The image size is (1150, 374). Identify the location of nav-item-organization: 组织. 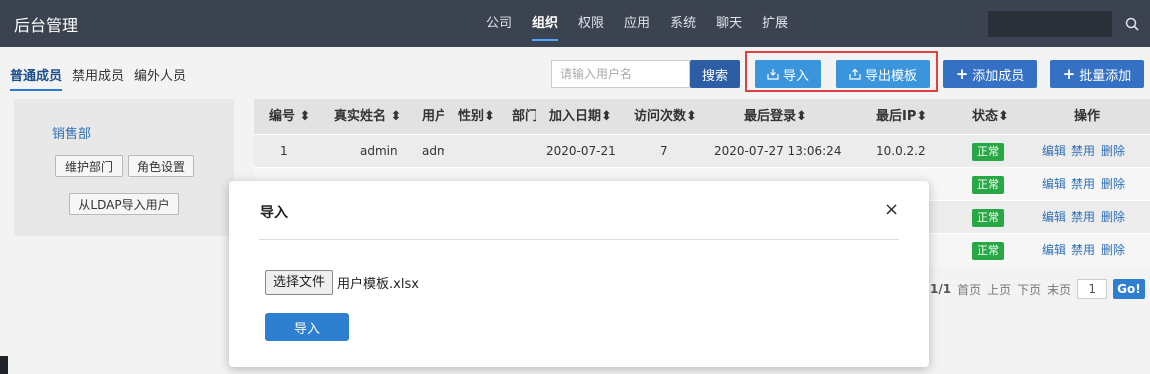
(545, 23).